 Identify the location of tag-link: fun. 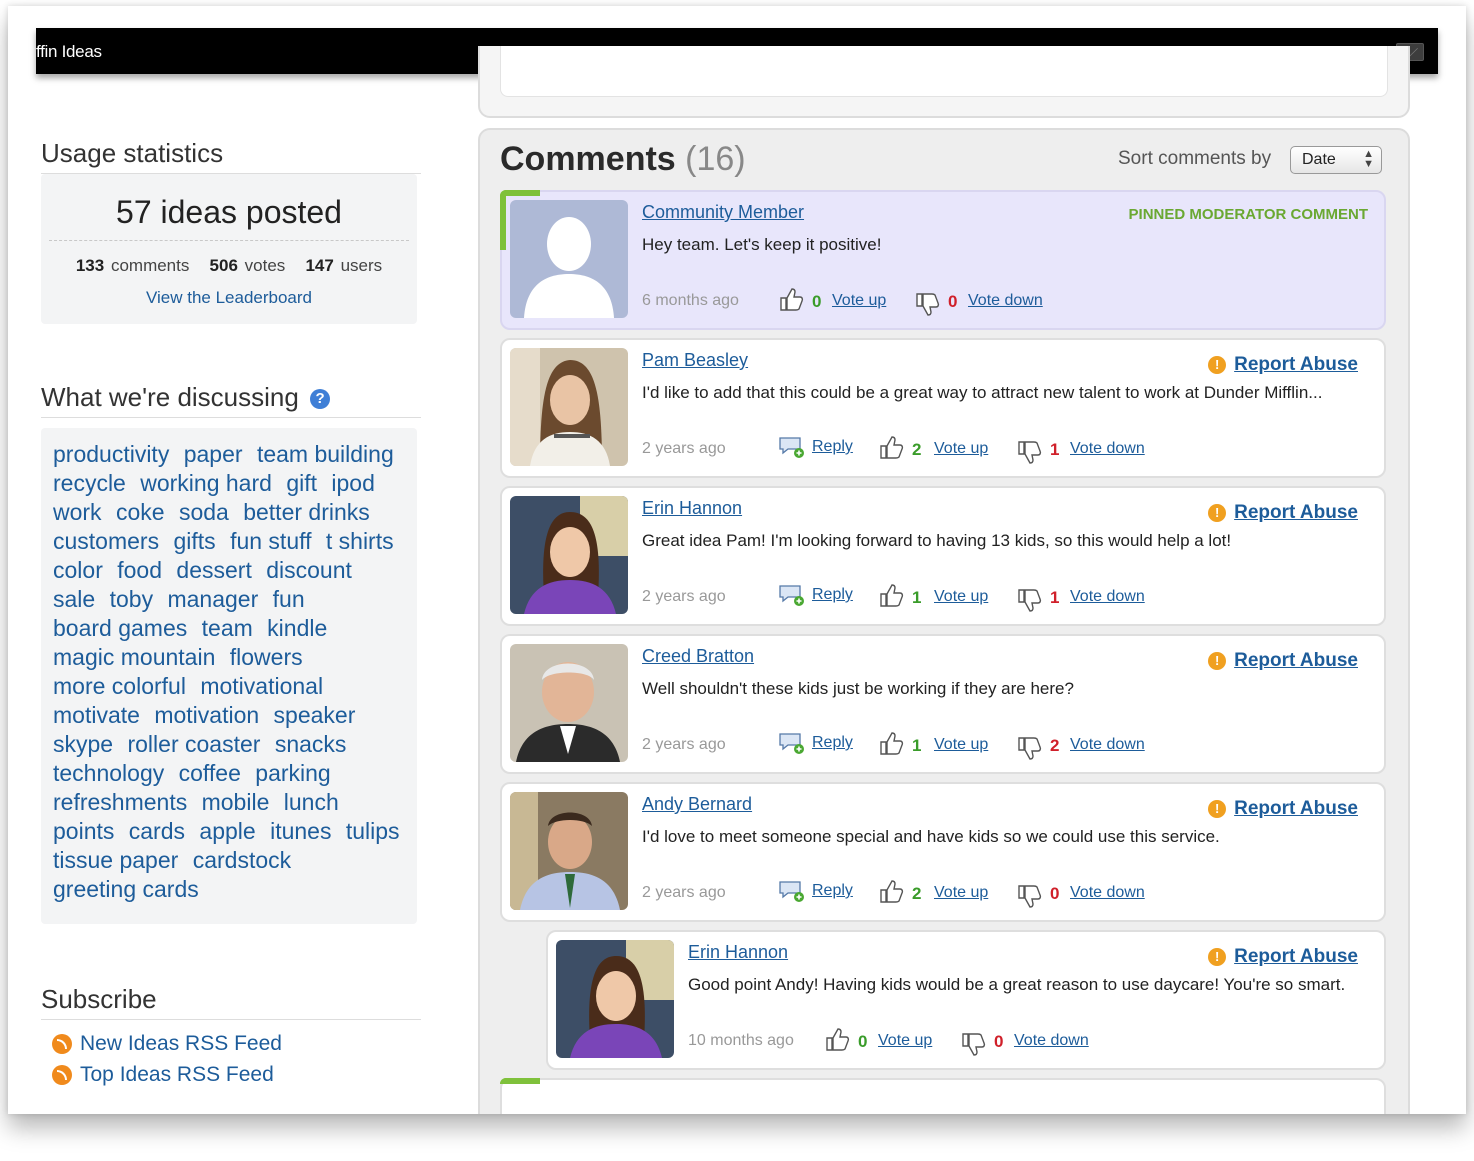
(289, 599).